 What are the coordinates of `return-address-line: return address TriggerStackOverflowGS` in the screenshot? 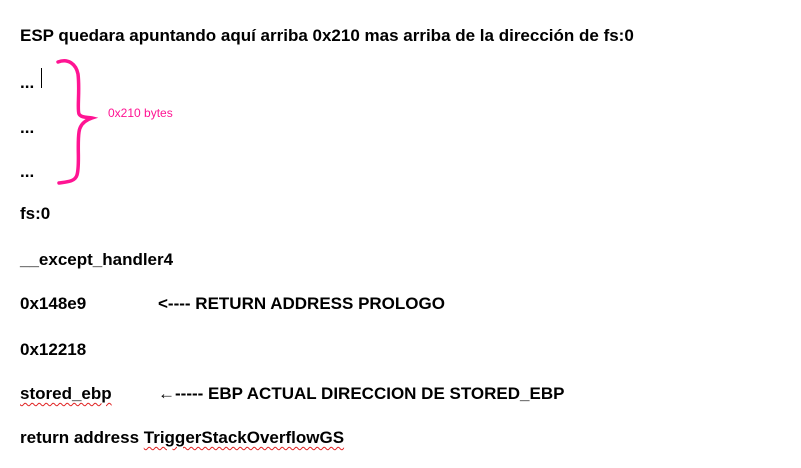 It's located at (182, 438).